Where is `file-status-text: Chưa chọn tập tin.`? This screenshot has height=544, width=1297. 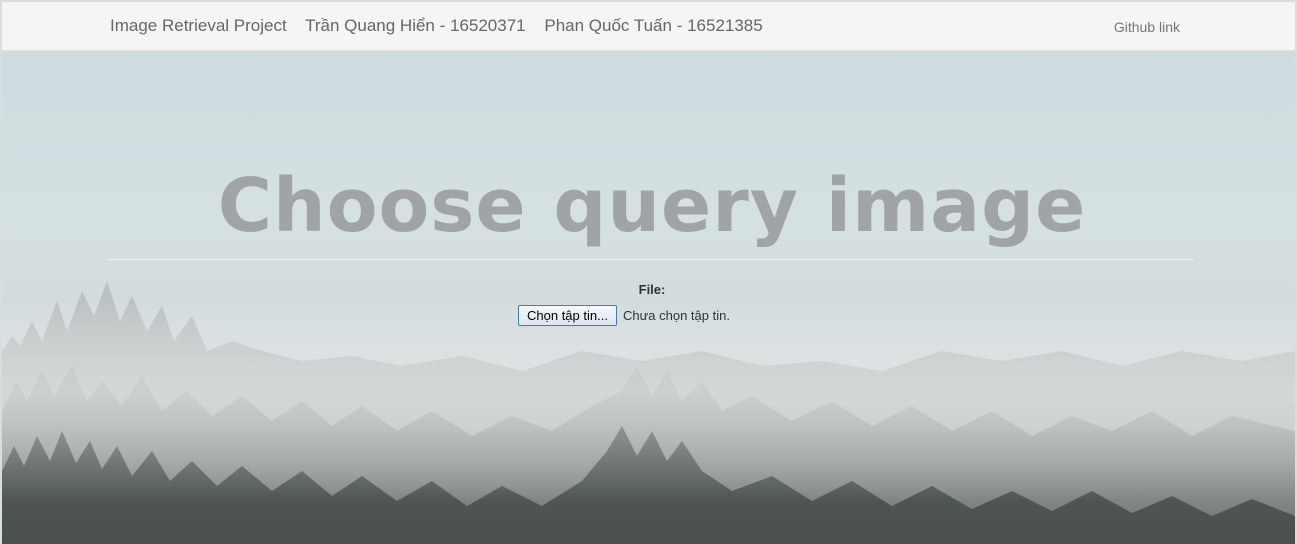
file-status-text: Chưa chọn tập tin. is located at coordinates (676, 315).